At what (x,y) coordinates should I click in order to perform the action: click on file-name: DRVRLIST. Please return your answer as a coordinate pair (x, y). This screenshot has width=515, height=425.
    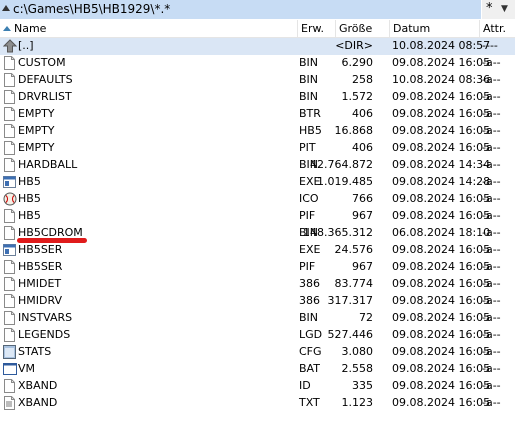
    Looking at the image, I should click on (45, 96).